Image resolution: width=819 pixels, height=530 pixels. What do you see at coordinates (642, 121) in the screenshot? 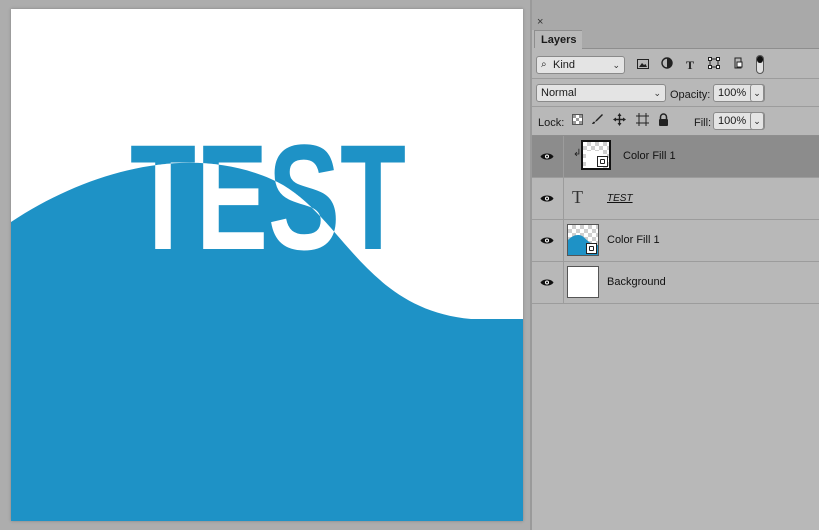
I see `lock-artboard-icon` at bounding box center [642, 121].